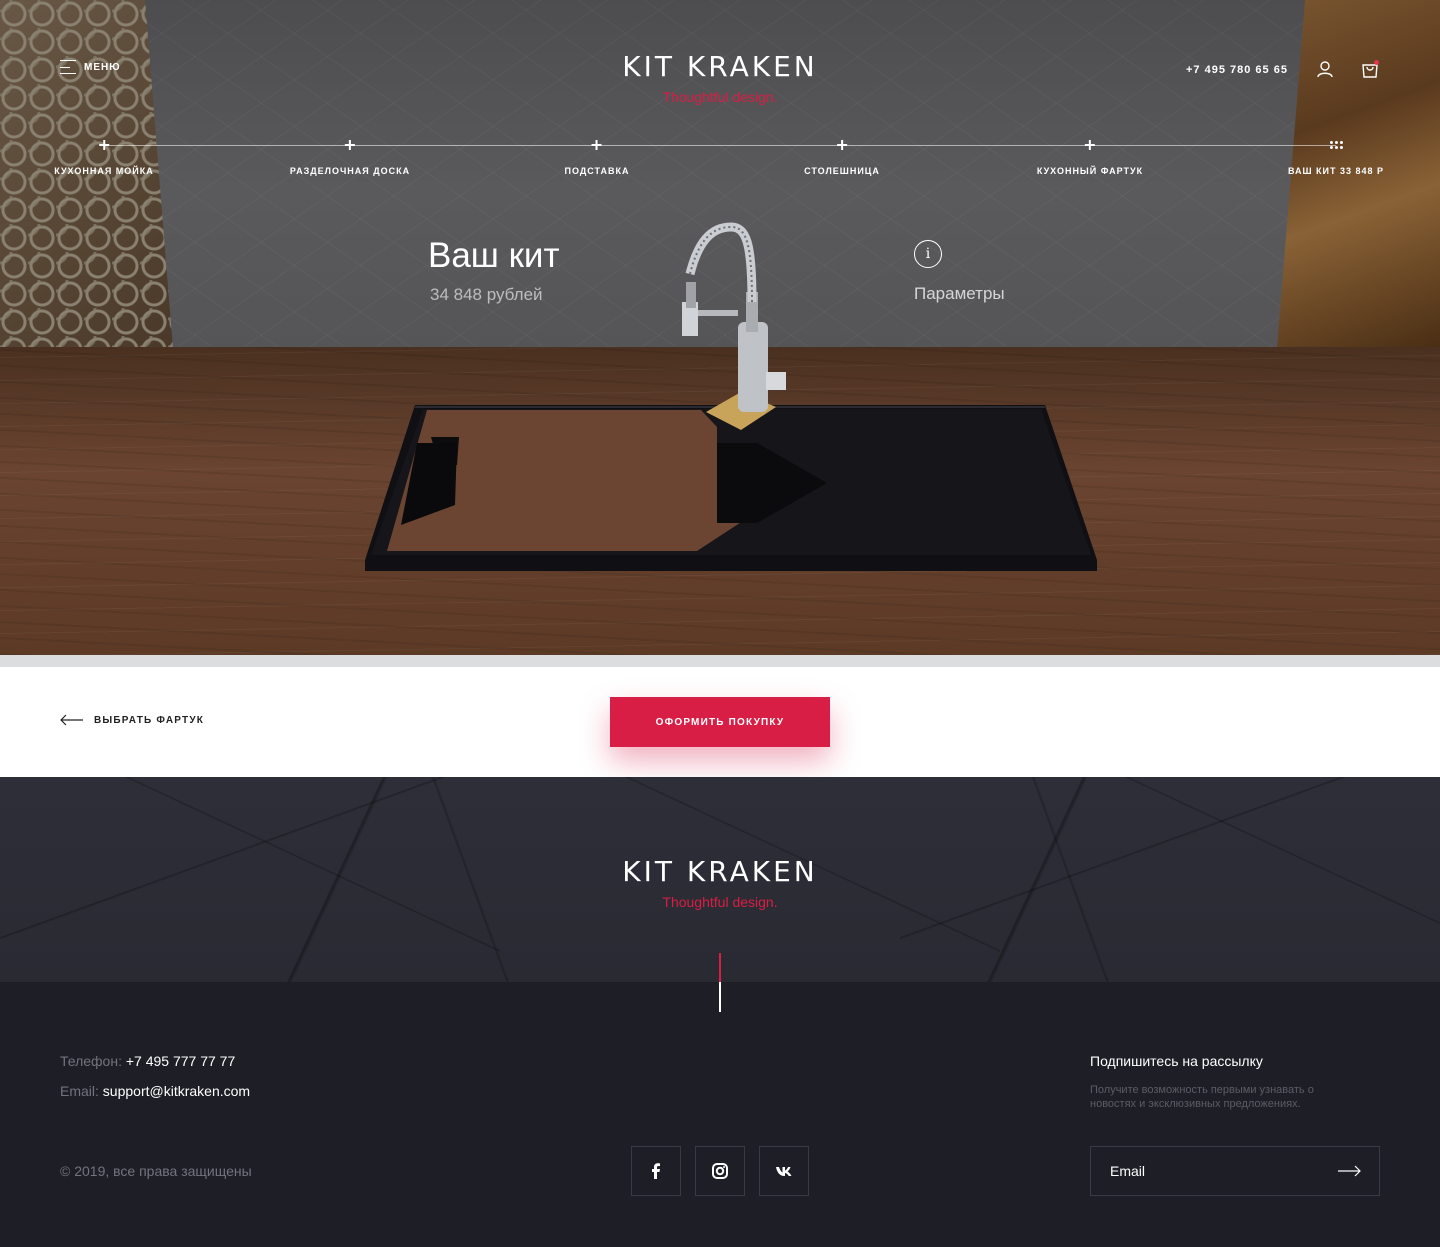 The height and width of the screenshot is (1247, 1440). I want to click on facebook-icon, so click(656, 1171).